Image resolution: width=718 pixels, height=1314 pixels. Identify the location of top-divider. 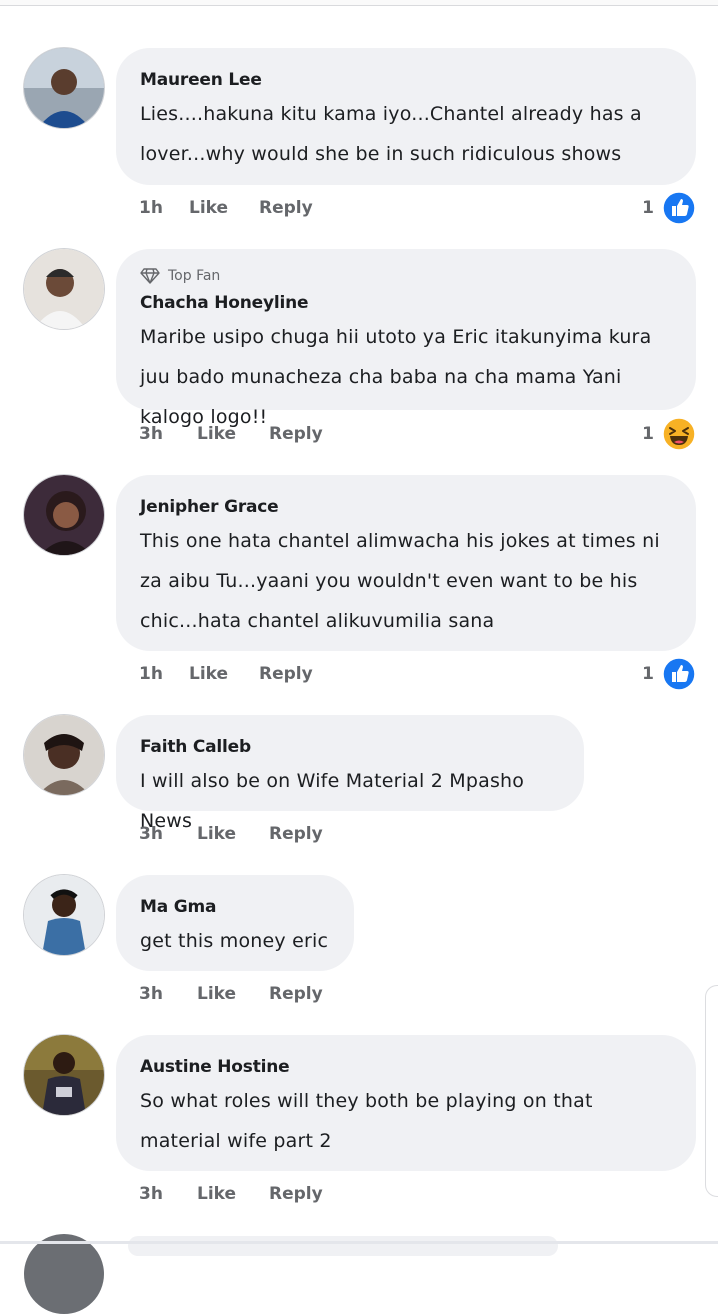
(359, 3).